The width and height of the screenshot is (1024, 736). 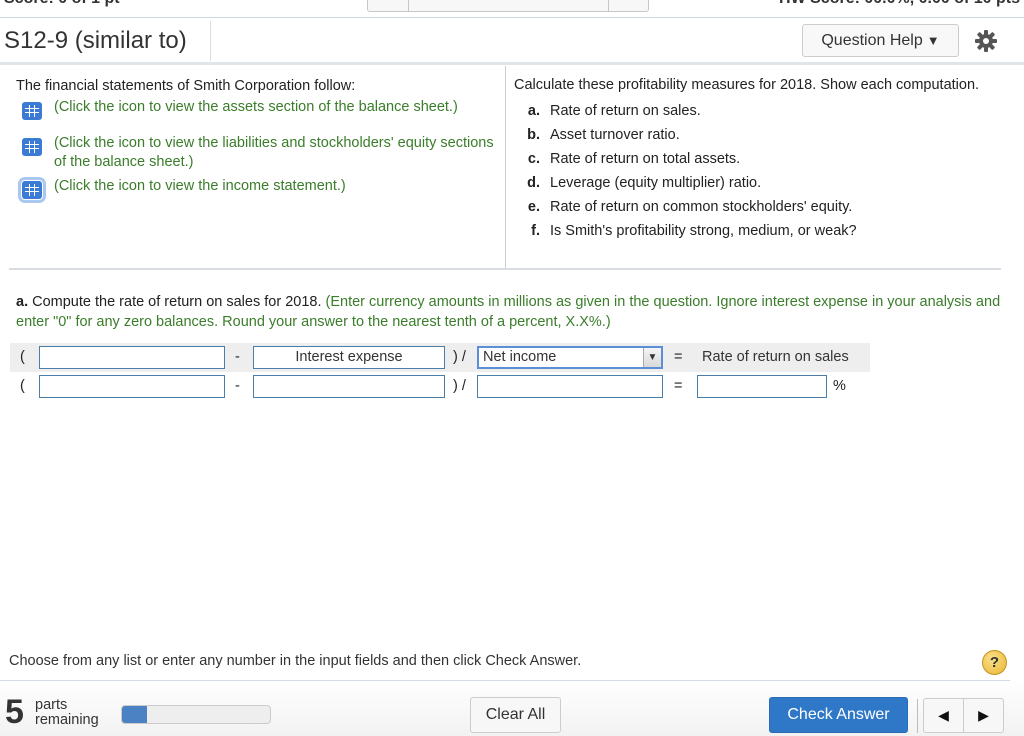 What do you see at coordinates (349, 386) in the screenshot?
I see `interest-expense-value-input` at bounding box center [349, 386].